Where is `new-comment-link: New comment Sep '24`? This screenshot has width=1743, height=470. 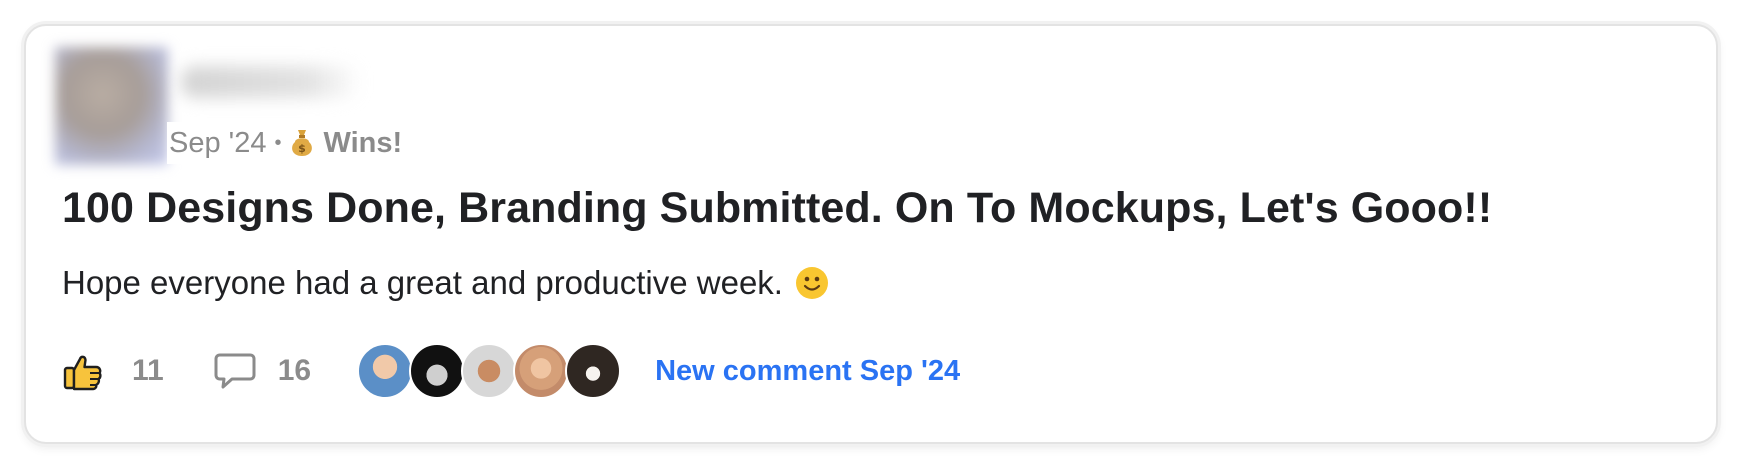 new-comment-link: New comment Sep '24 is located at coordinates (807, 371).